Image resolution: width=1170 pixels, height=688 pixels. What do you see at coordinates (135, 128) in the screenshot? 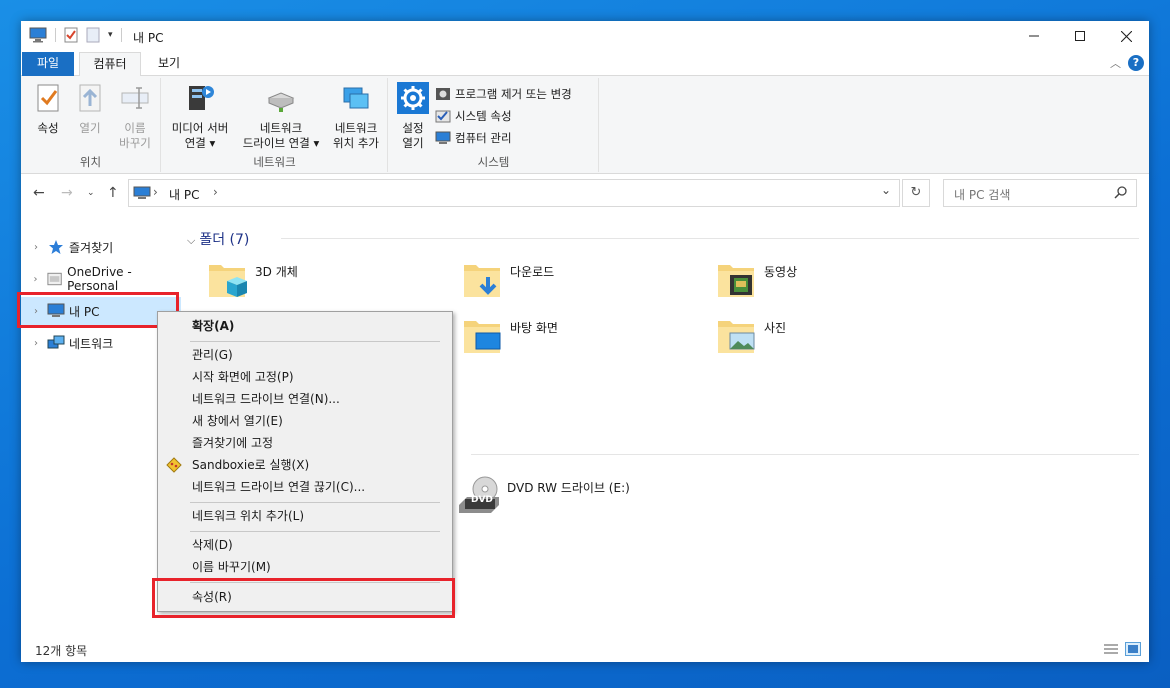
I see `rename-label-1: 이름` at bounding box center [135, 128].